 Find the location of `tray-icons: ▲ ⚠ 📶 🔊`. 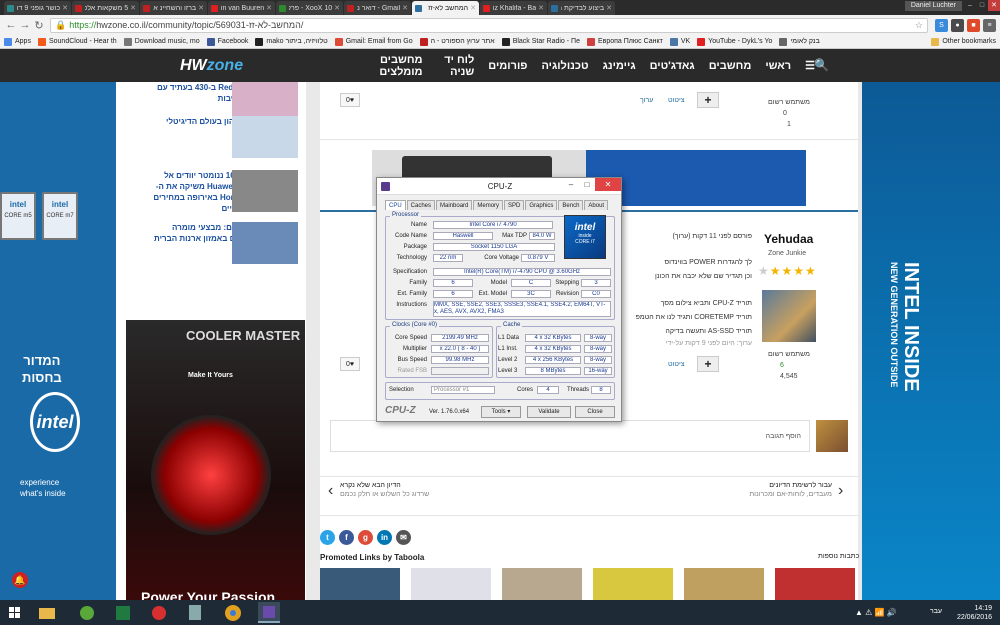

tray-icons: ▲ ⚠ 📶 🔊 is located at coordinates (876, 612).